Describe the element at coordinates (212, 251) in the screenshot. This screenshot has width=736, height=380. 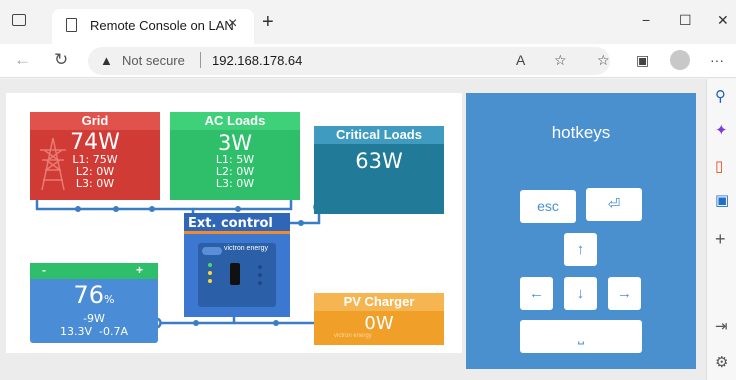
I see `victron-logo-icon` at that location.